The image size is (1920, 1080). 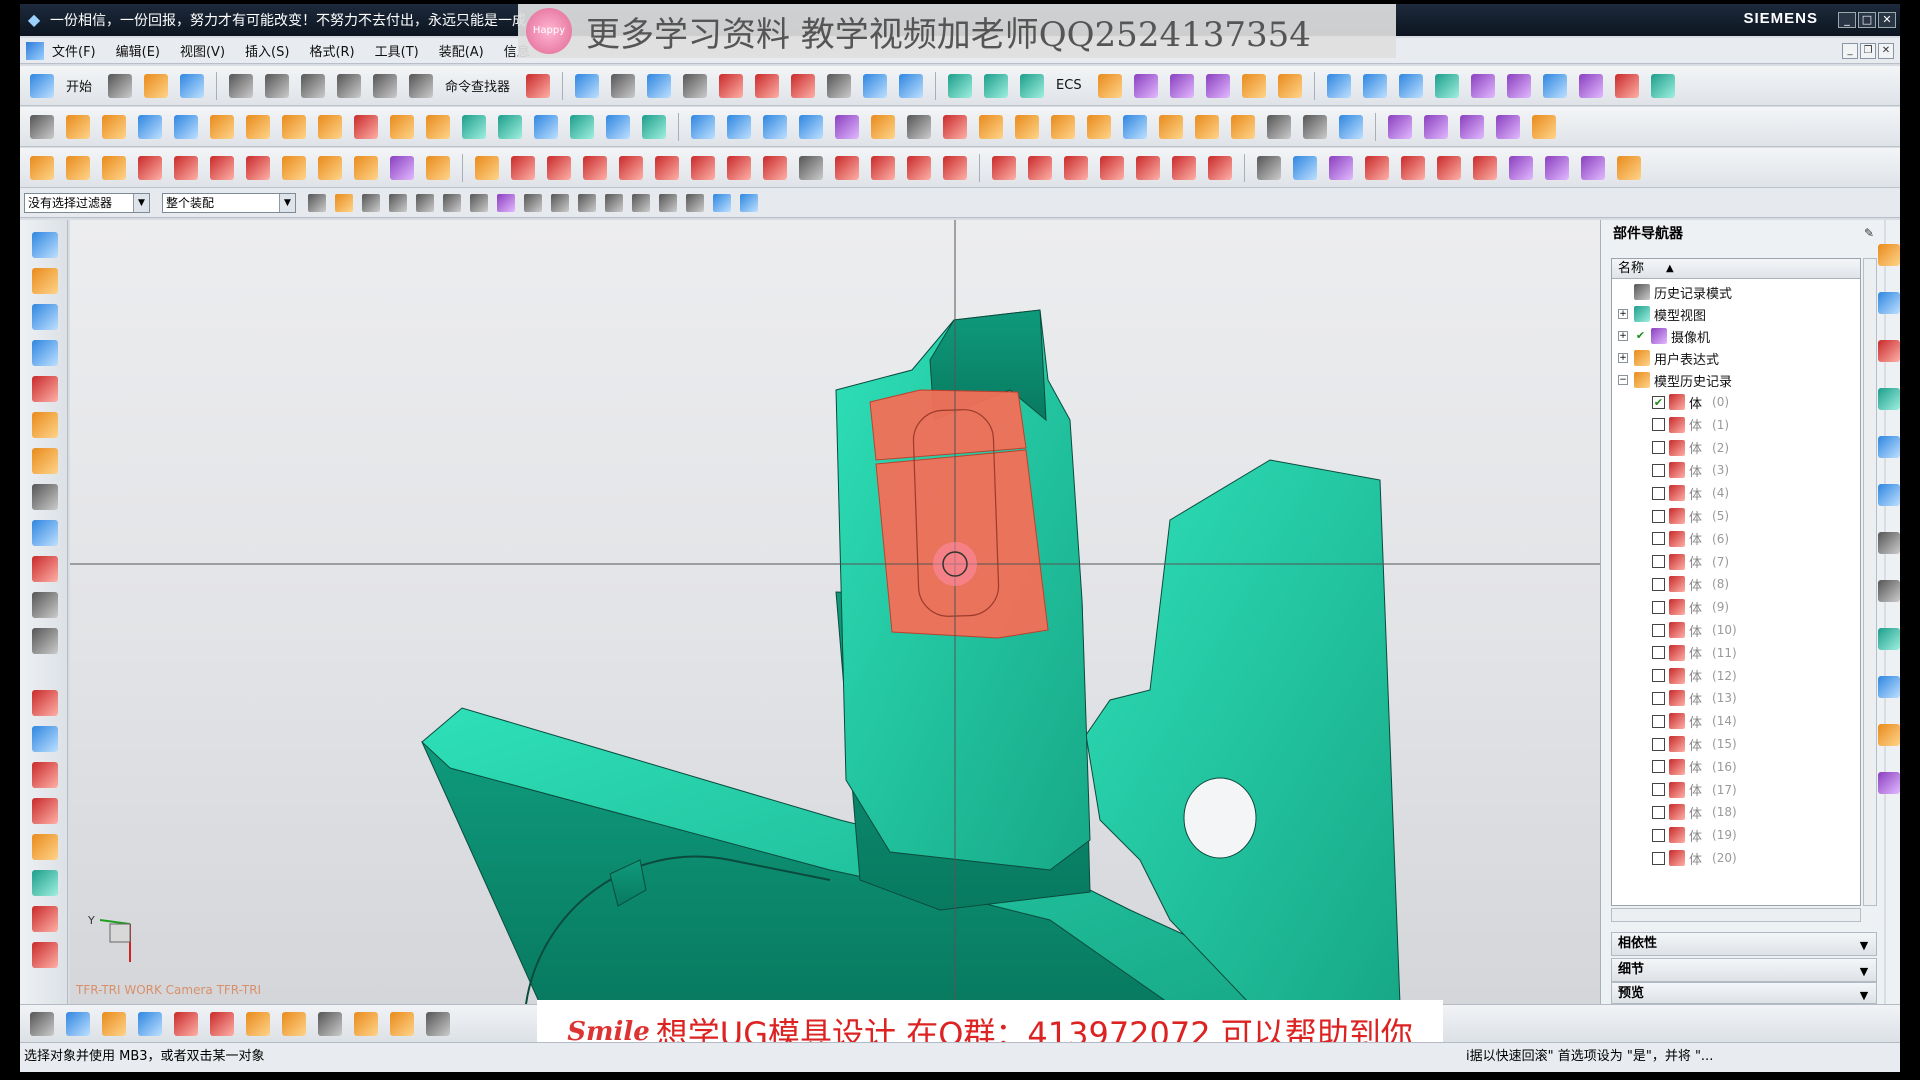 I want to click on parting-icon, so click(x=1590, y=85).